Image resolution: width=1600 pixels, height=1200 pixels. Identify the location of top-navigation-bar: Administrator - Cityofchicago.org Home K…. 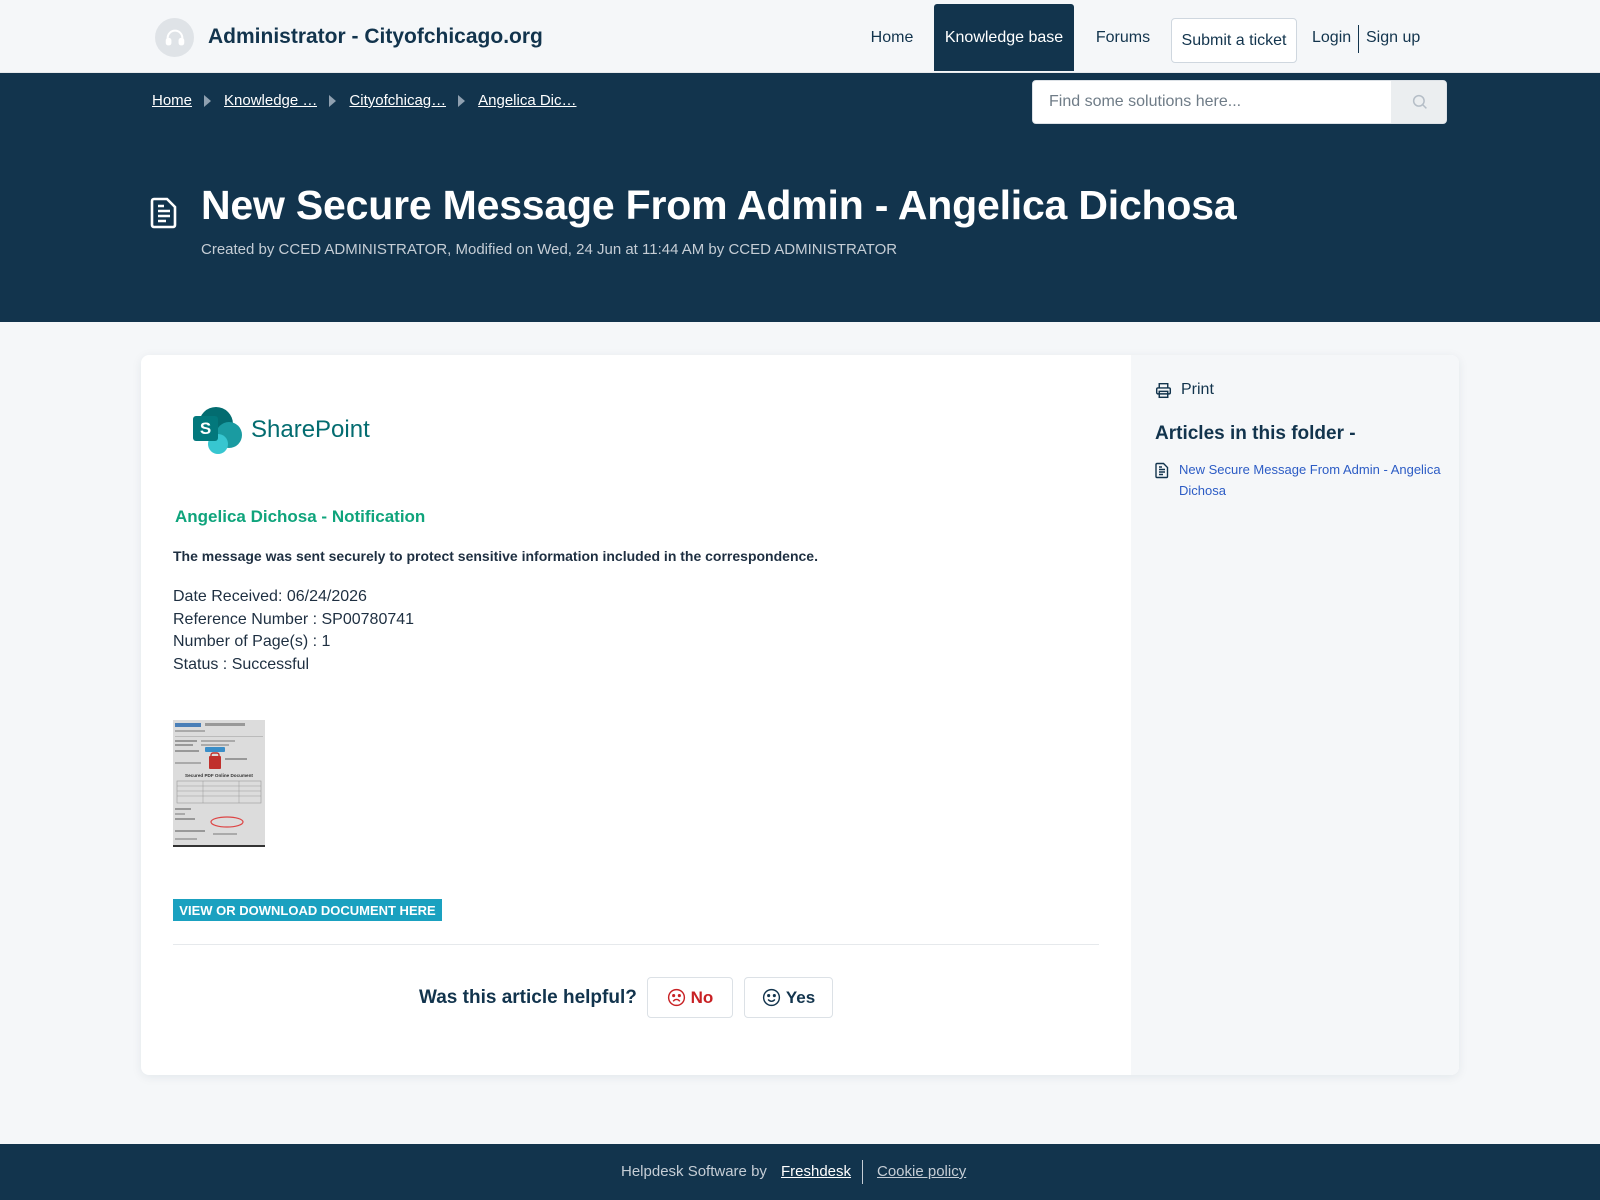
(800, 36).